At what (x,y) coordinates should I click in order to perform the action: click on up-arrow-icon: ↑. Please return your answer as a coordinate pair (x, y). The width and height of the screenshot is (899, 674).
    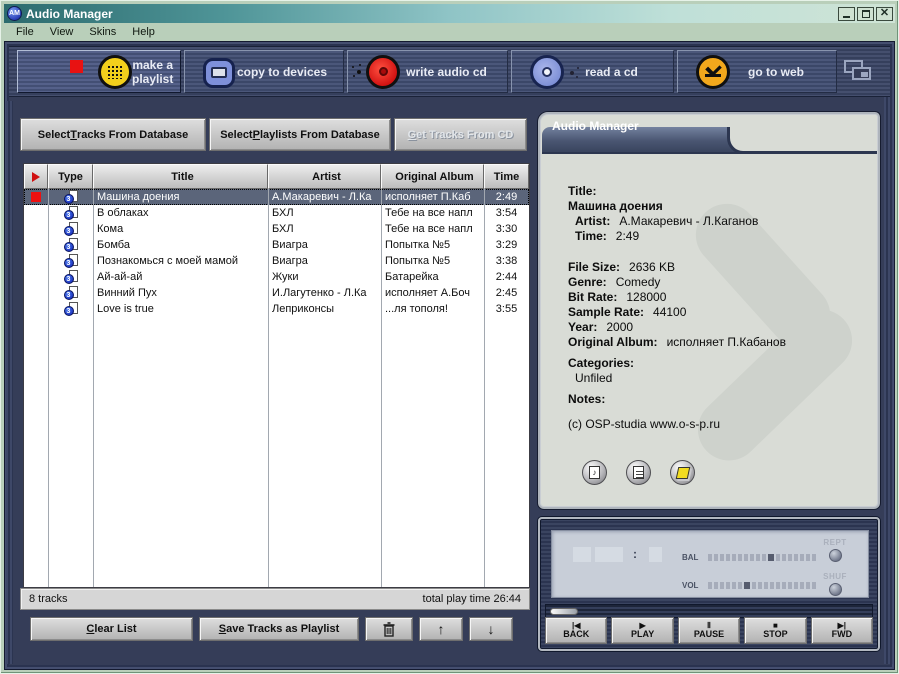
    Looking at the image, I should click on (441, 629).